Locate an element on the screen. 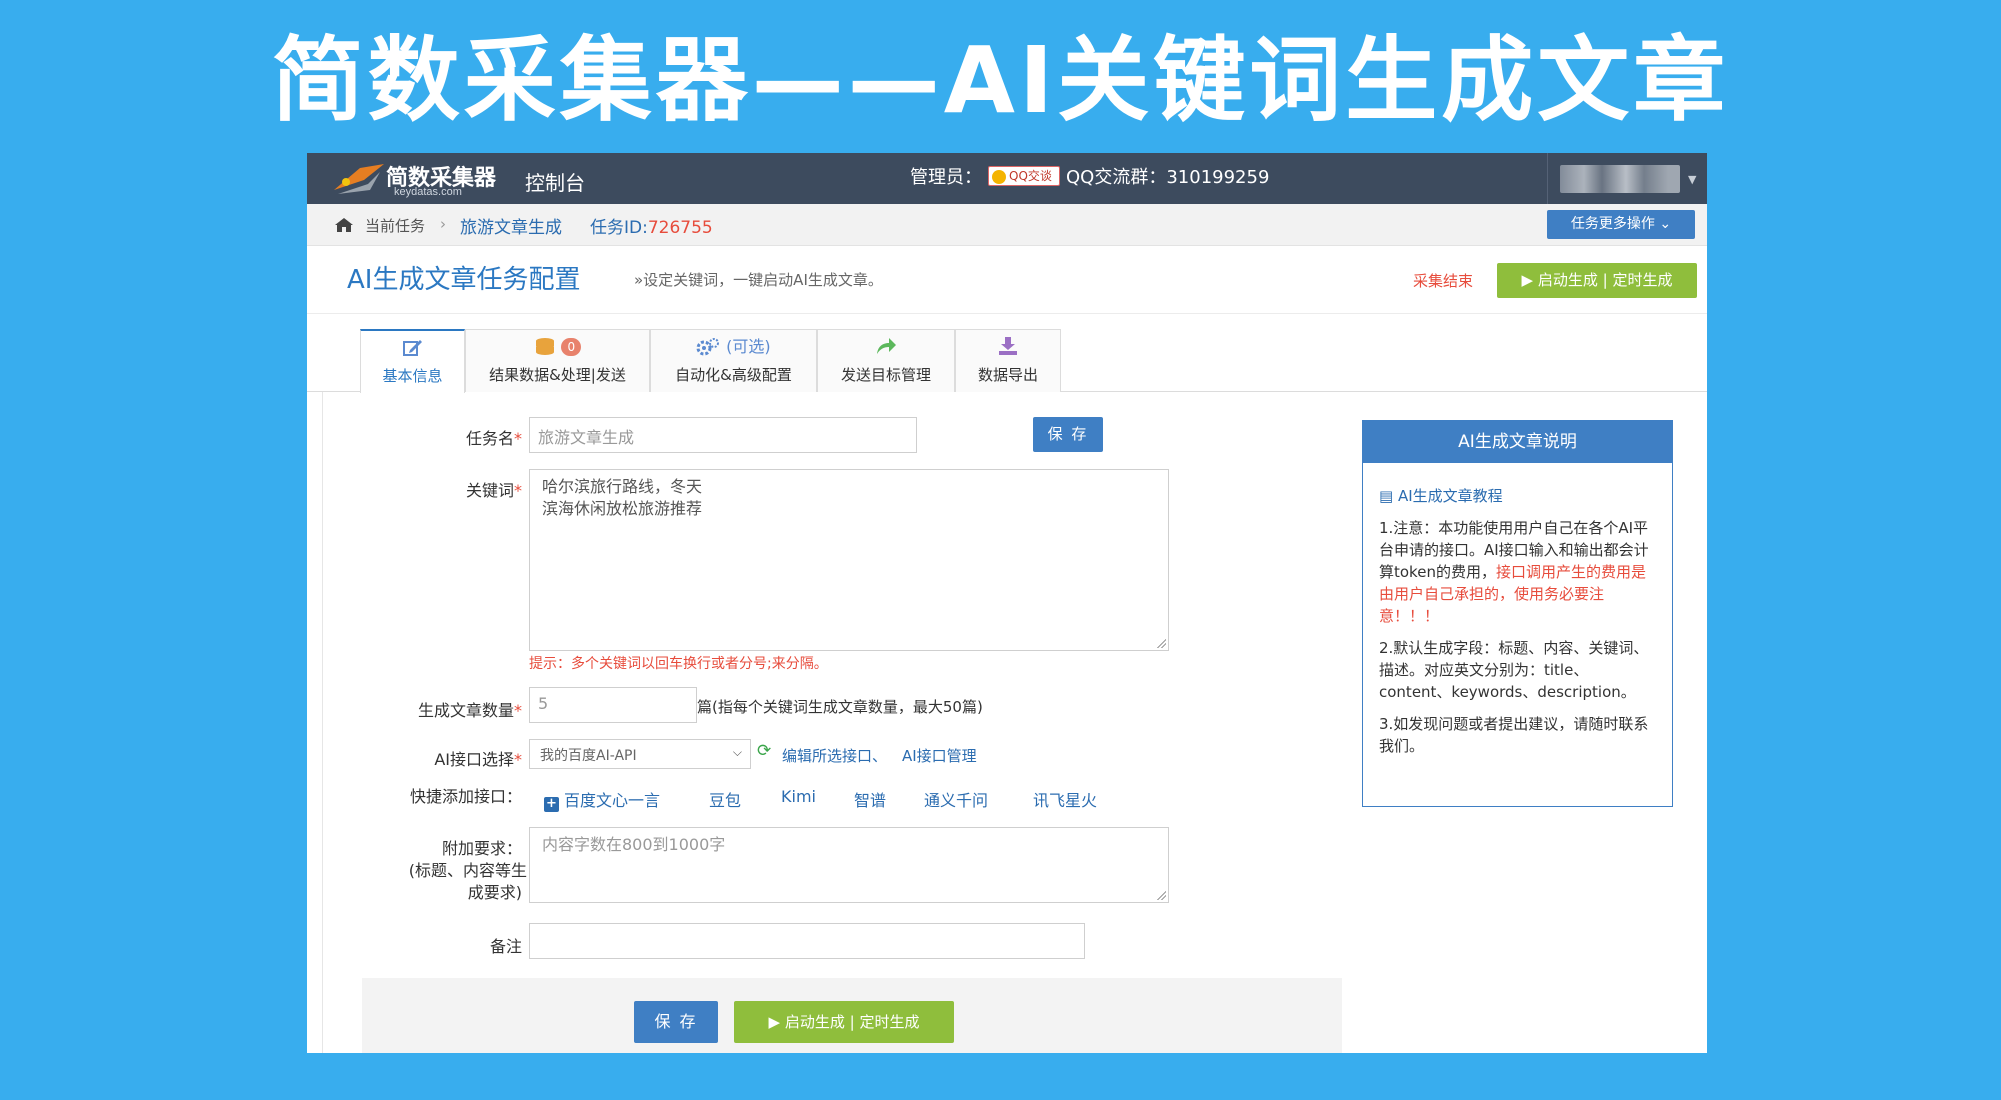  remark-label: 备注 is located at coordinates (505, 946).